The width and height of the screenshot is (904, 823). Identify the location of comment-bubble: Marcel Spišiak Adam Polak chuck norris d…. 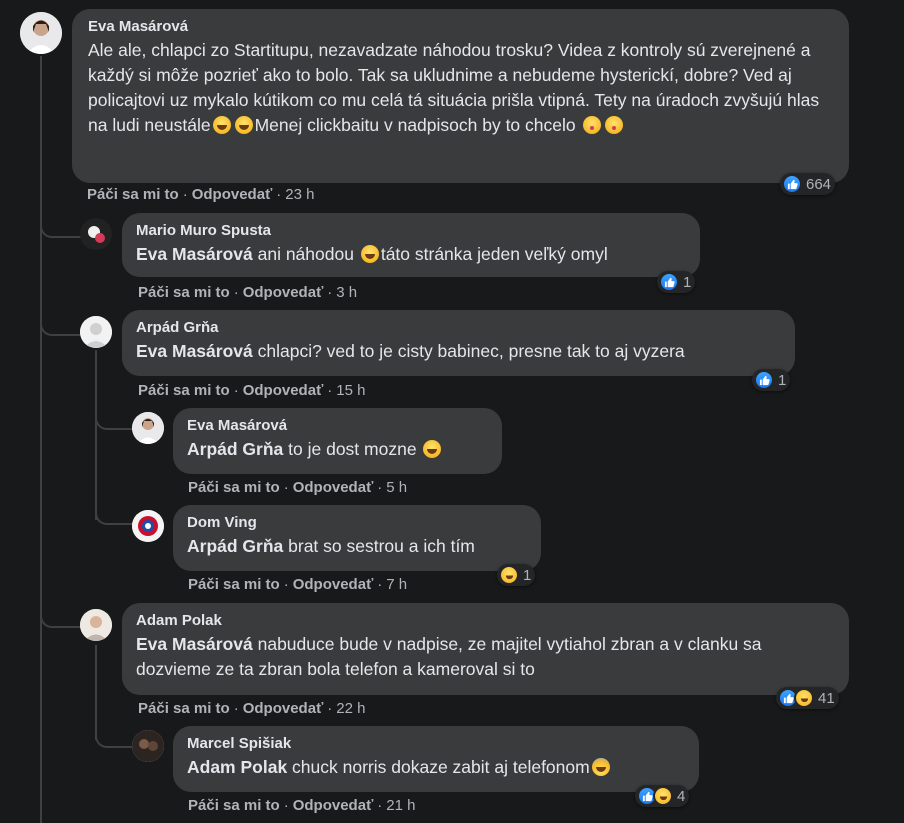
(436, 759).